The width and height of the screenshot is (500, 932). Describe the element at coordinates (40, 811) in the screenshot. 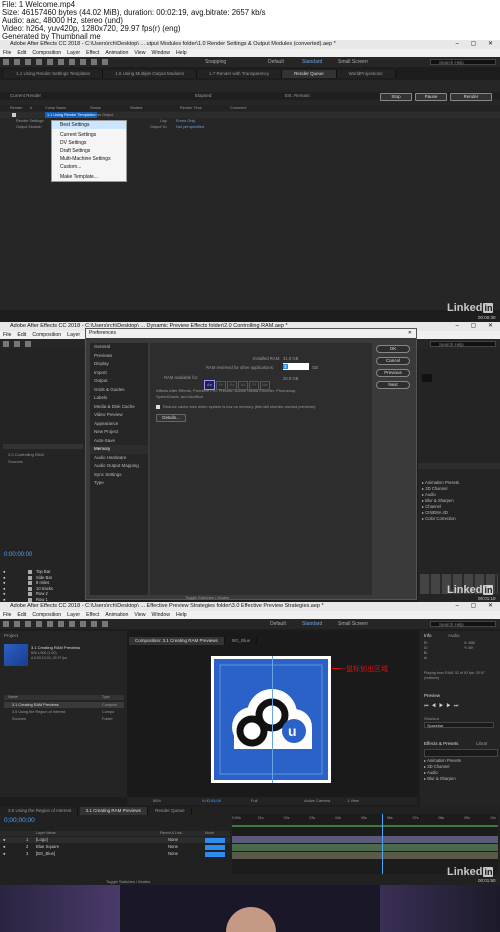

I see `tab-region-of-interest: 3.5 Using the Region of Interest` at that location.